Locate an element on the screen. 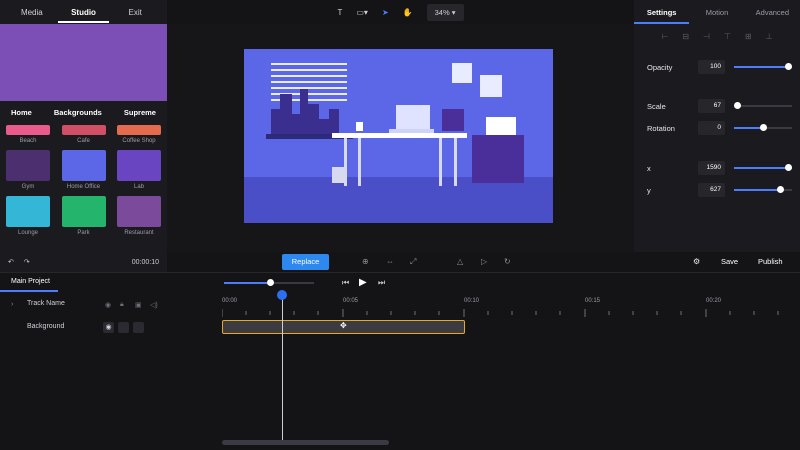  flip-icon: ⇔ is located at coordinates (390, 261).